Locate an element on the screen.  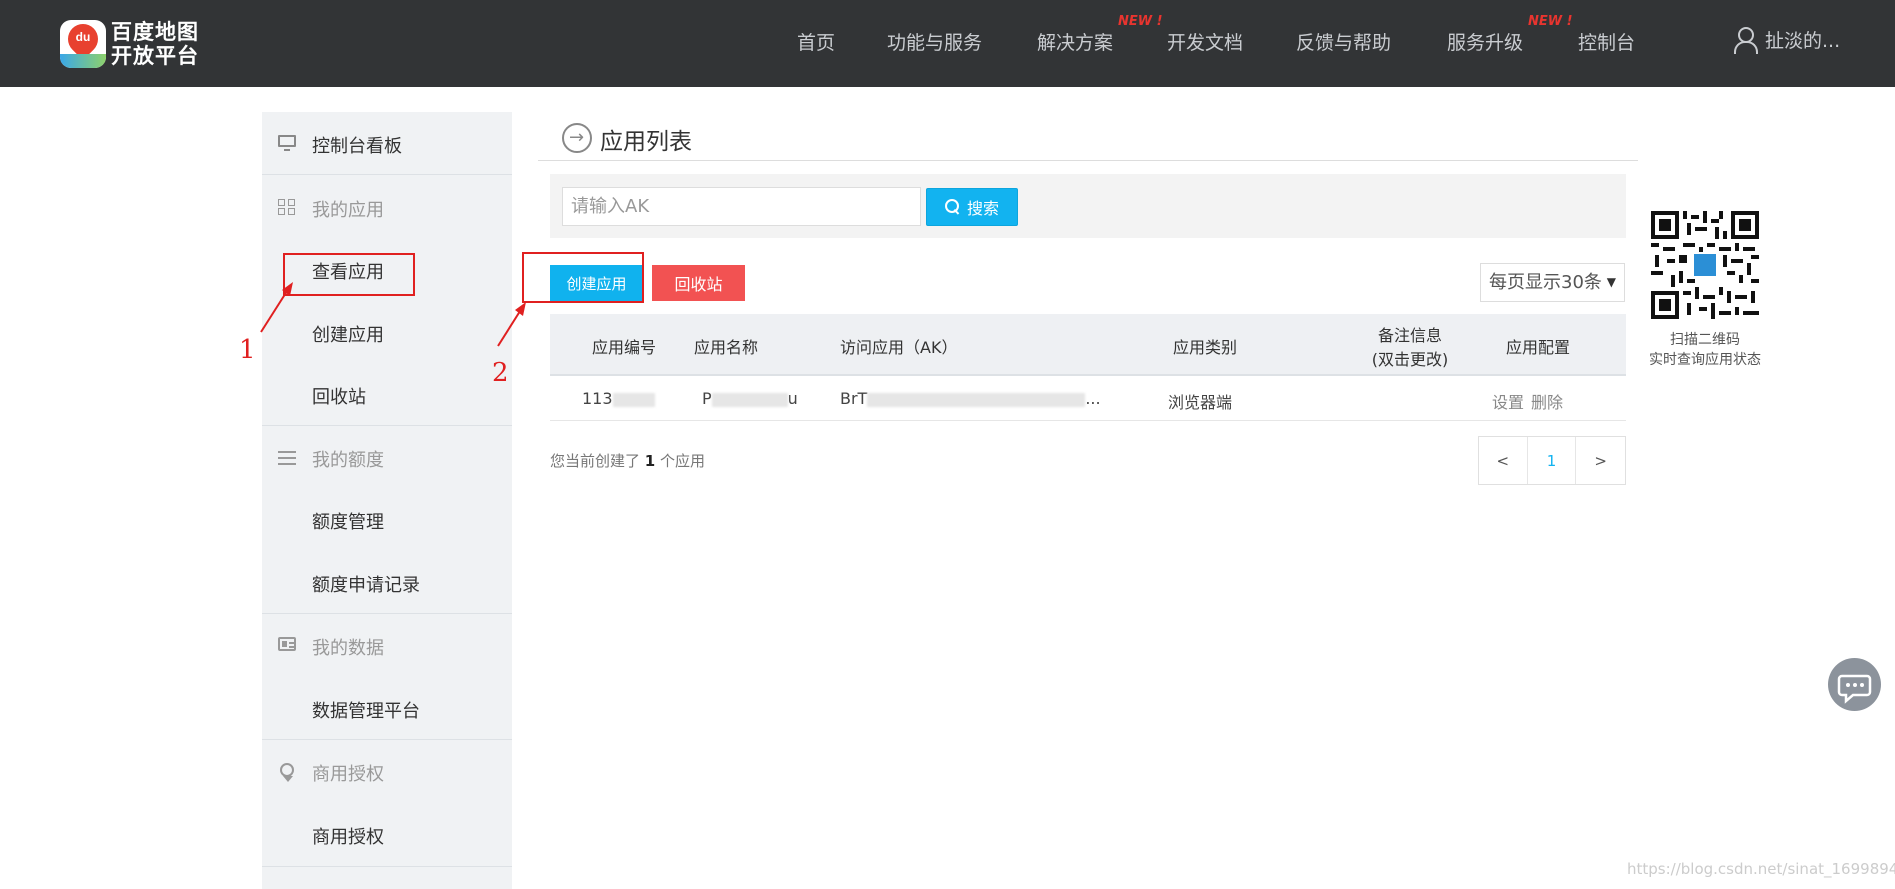
badge-icon is located at coordinates (287, 772).